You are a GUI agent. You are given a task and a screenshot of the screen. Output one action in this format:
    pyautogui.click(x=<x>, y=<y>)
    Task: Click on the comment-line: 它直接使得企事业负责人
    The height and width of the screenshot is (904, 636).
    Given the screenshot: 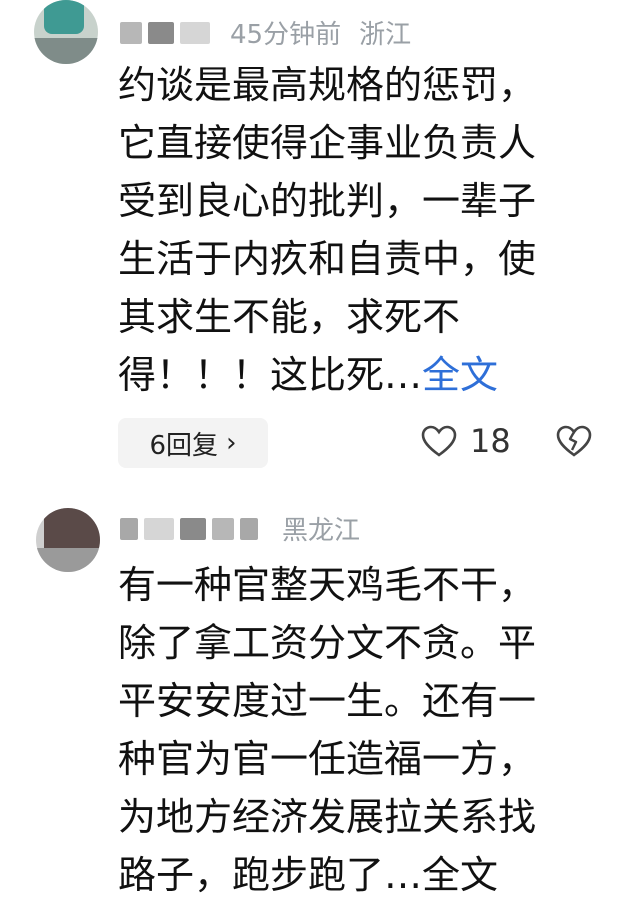 What is the action you would take?
    pyautogui.click(x=327, y=143)
    